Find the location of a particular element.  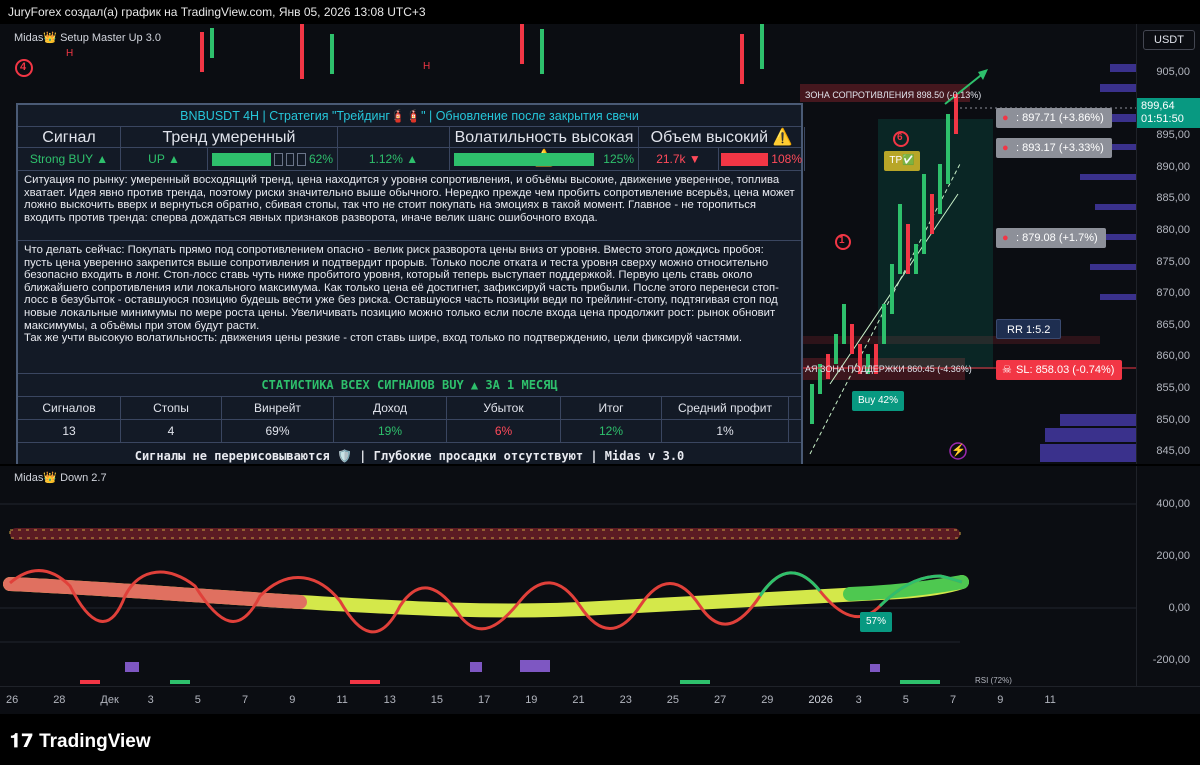

price-tick: 845,00 is located at coordinates (1173, 451).